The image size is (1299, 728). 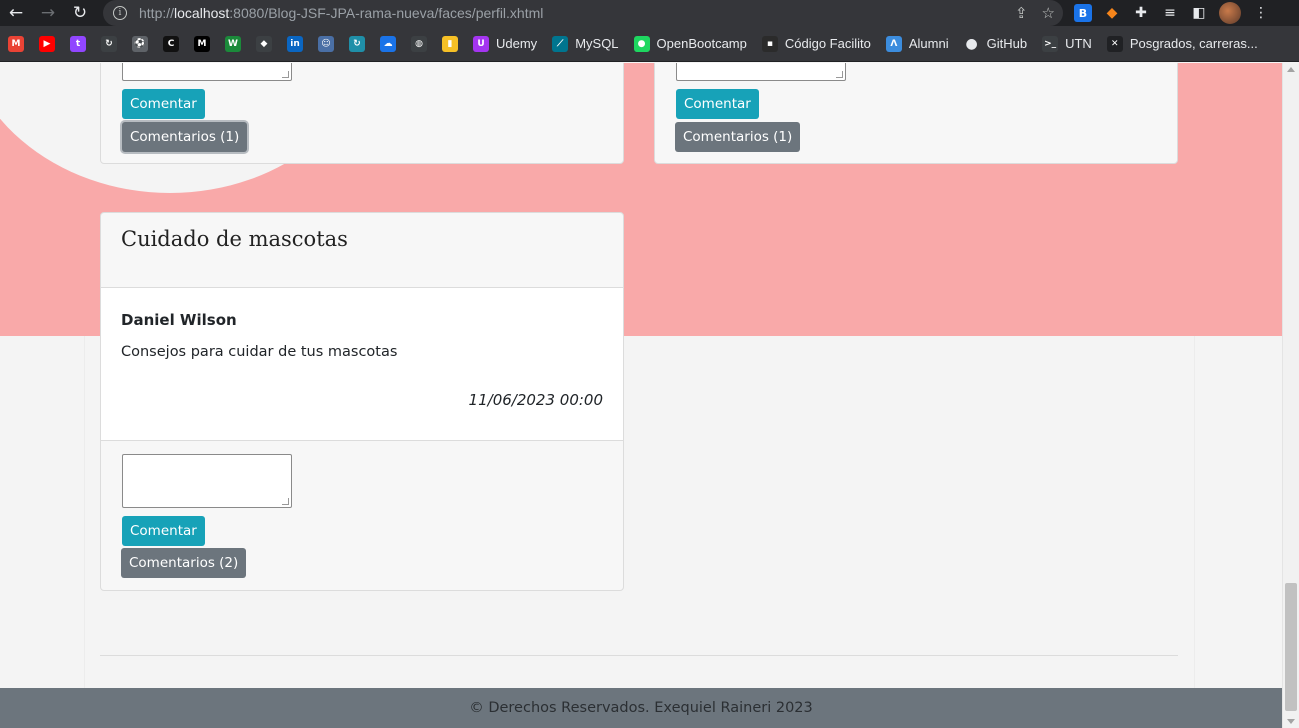 What do you see at coordinates (928, 43) in the screenshot?
I see `bookmark-label: Alumni` at bounding box center [928, 43].